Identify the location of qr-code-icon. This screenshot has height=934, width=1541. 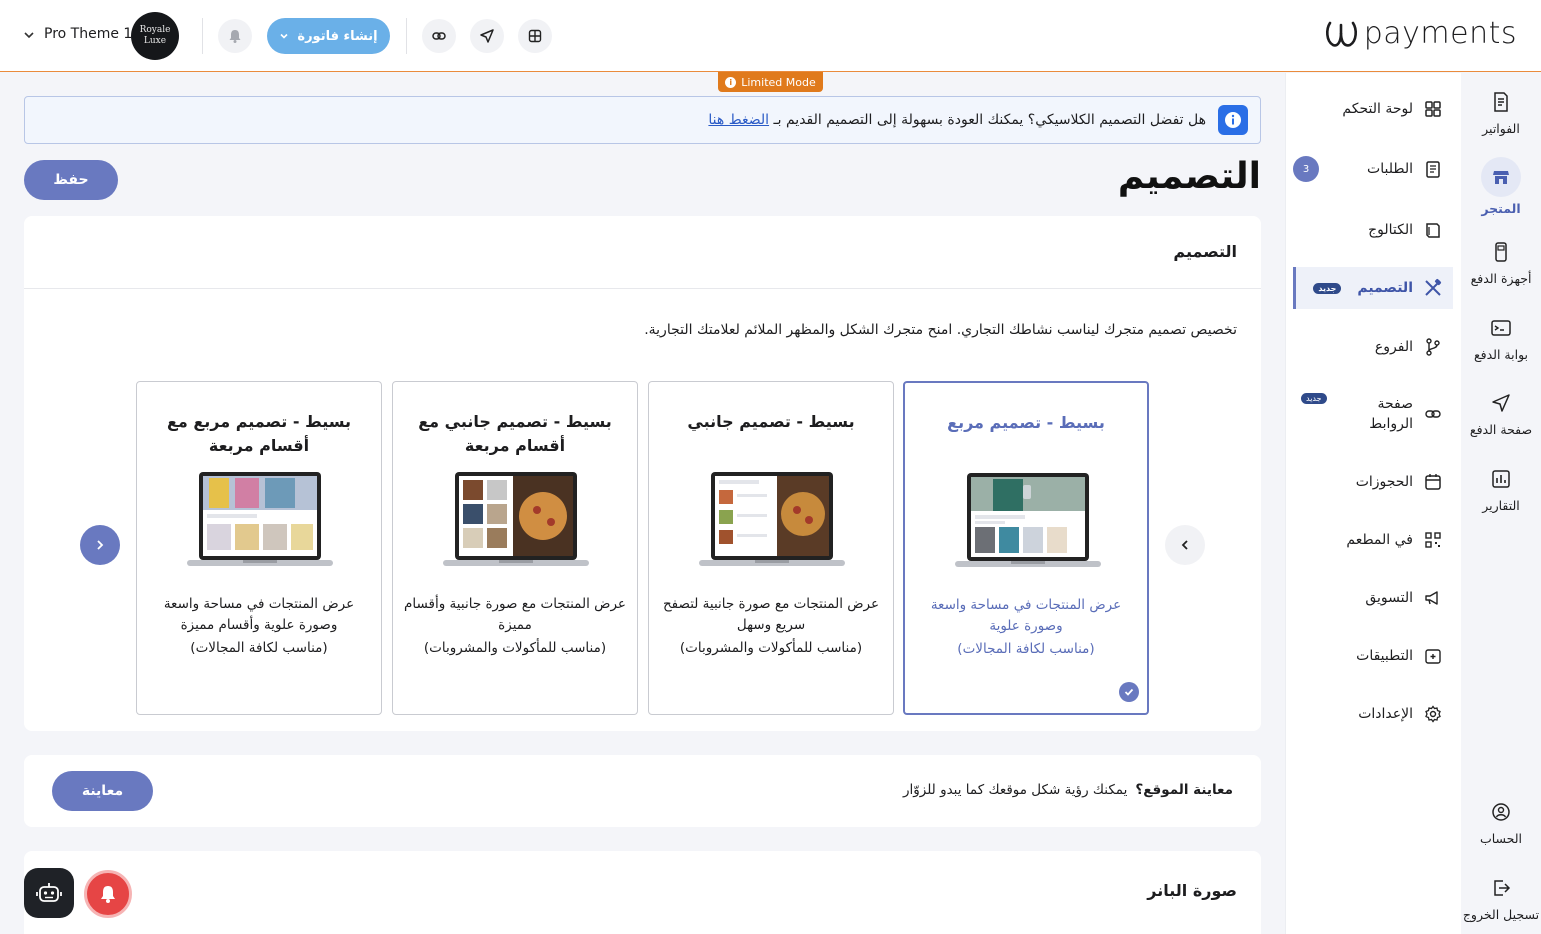
(1433, 540).